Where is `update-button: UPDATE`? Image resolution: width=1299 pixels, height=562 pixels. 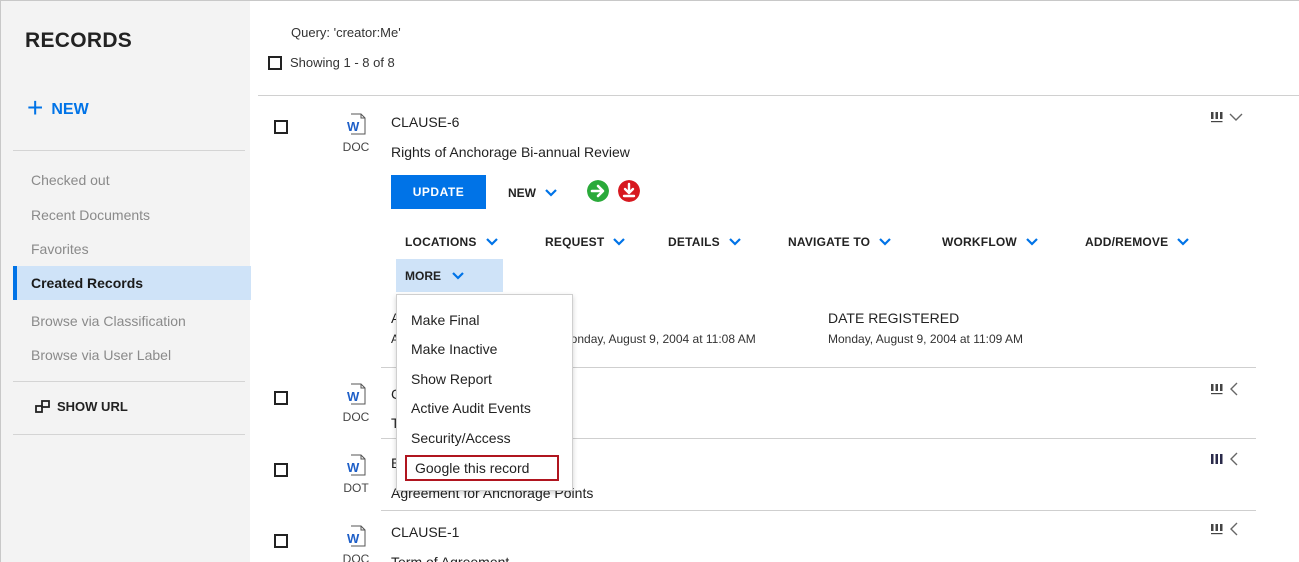 update-button: UPDATE is located at coordinates (438, 192).